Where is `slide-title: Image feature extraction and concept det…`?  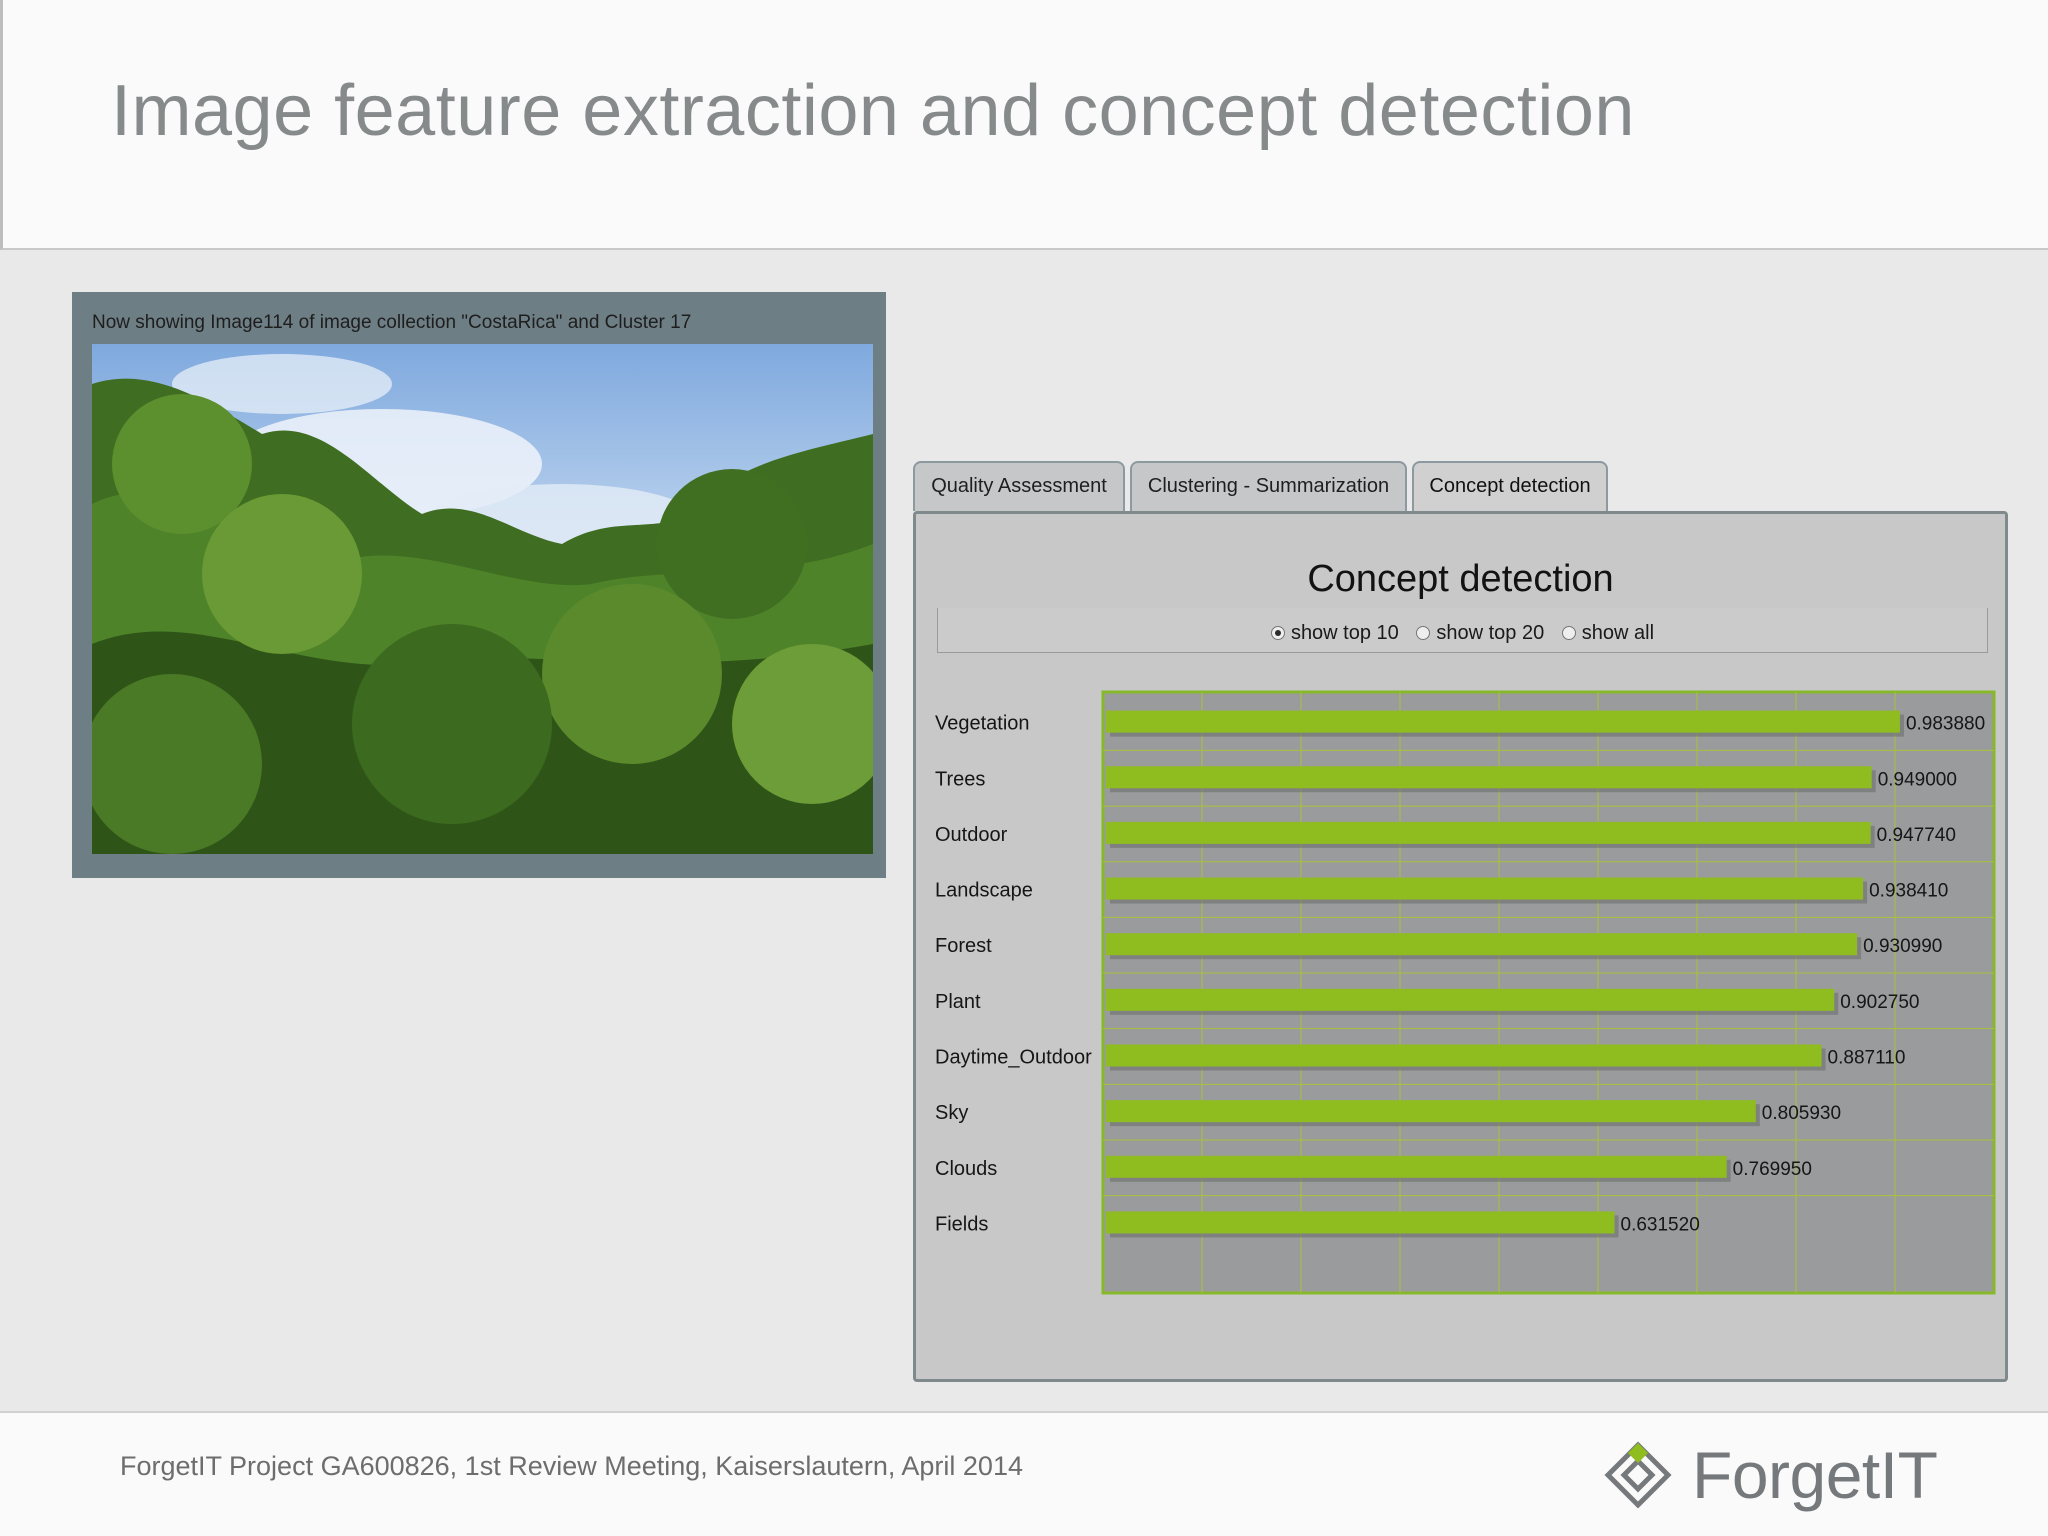
slide-title: Image feature extraction and concept det… is located at coordinates (873, 111).